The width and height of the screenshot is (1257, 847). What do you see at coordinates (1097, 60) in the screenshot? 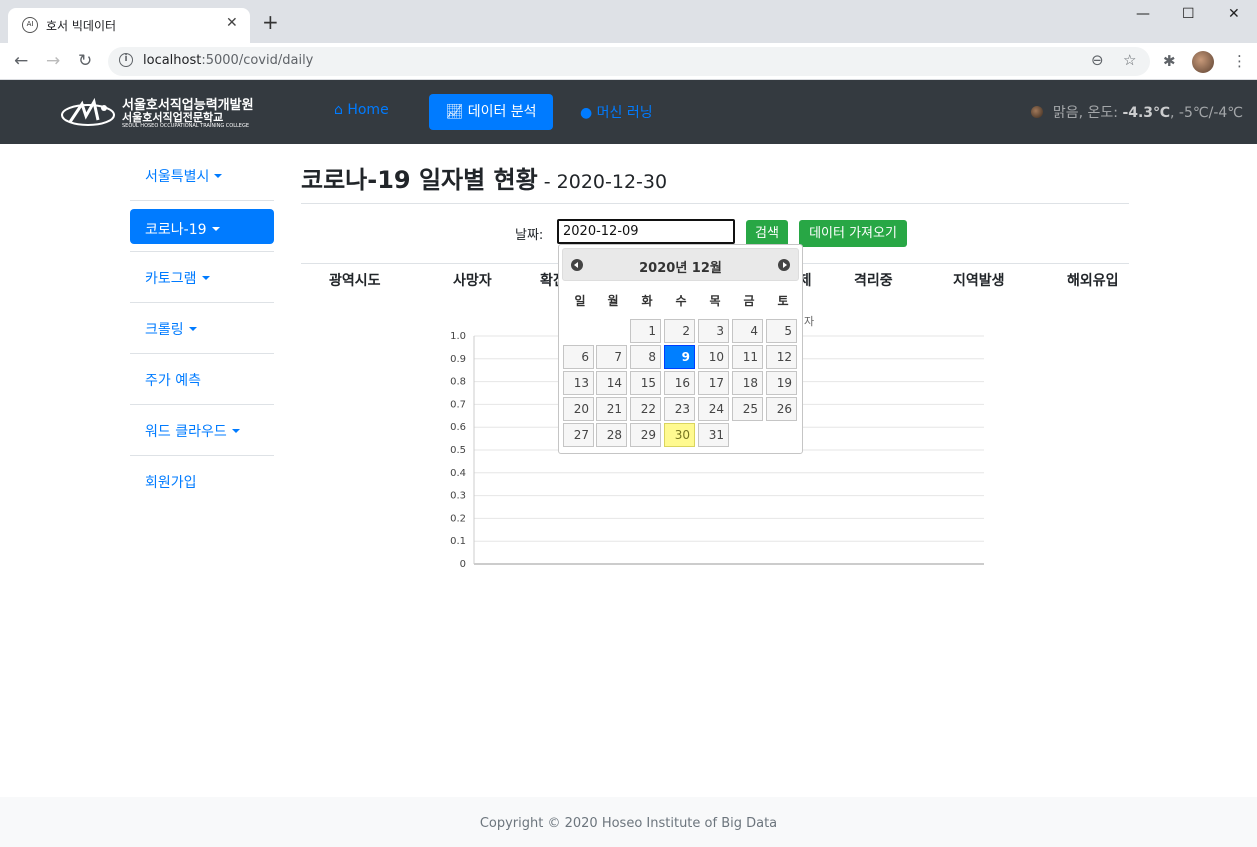
I see `zoom-icon: ⊖` at bounding box center [1097, 60].